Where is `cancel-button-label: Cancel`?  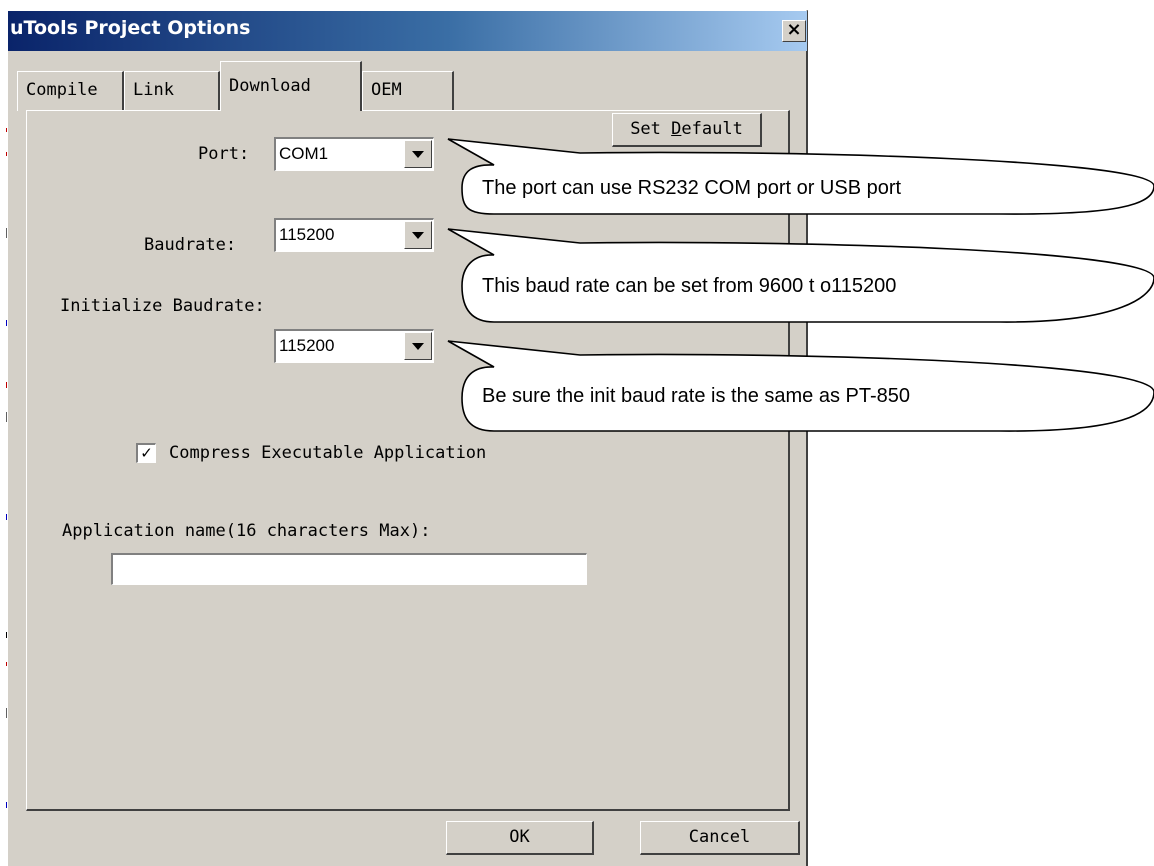 cancel-button-label: Cancel is located at coordinates (719, 837).